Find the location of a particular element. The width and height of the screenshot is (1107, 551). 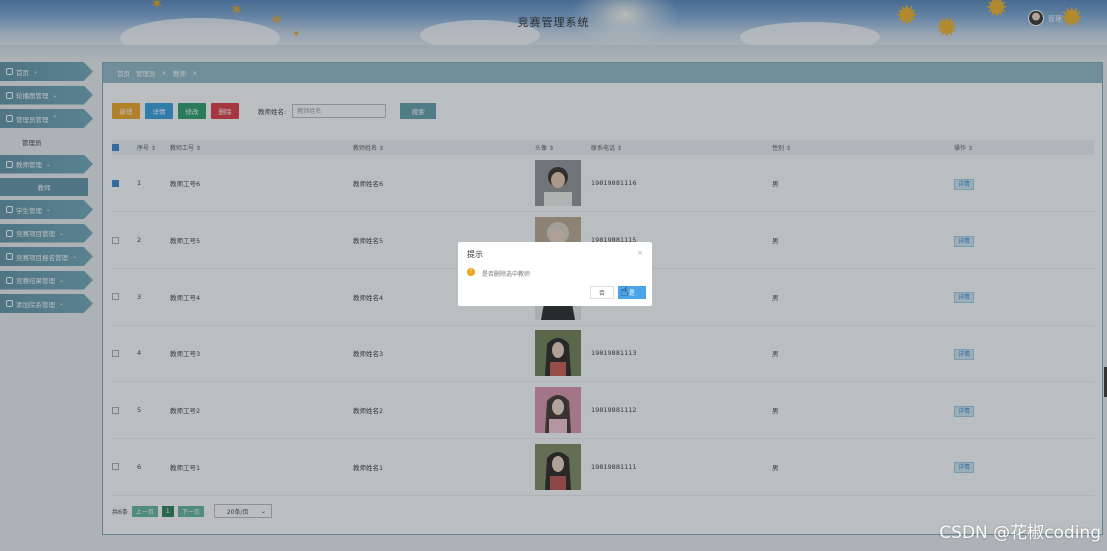

hand-cursor-icon: ☝ is located at coordinates (624, 292).